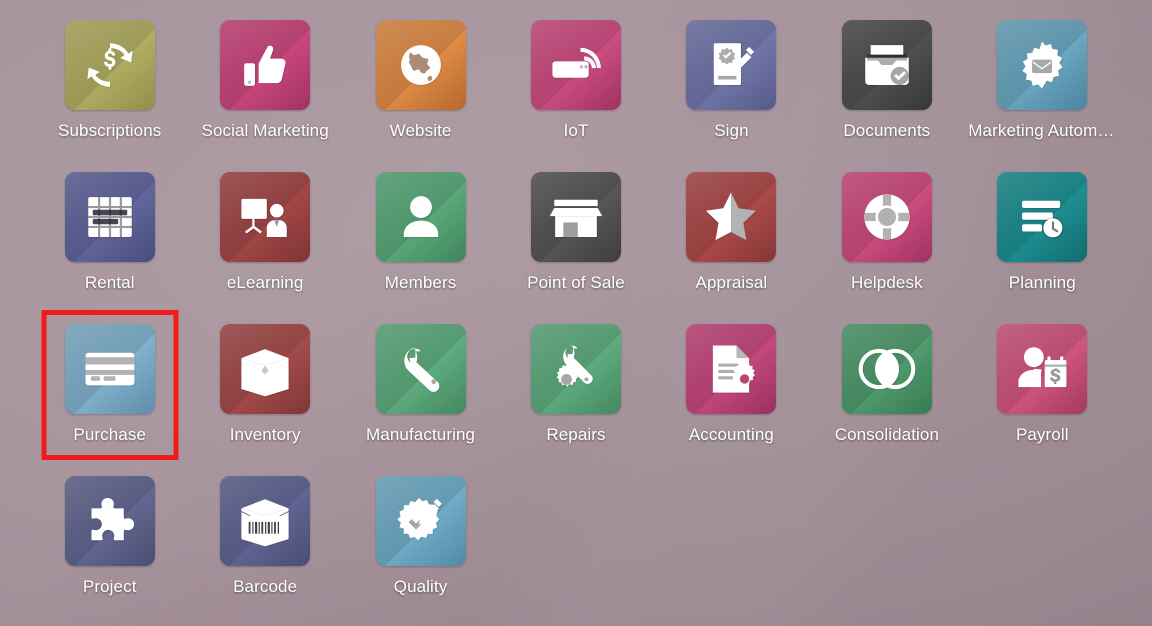 The image size is (1152, 626). Describe the element at coordinates (576, 434) in the screenshot. I see `app-tile-label: Repairs` at that location.